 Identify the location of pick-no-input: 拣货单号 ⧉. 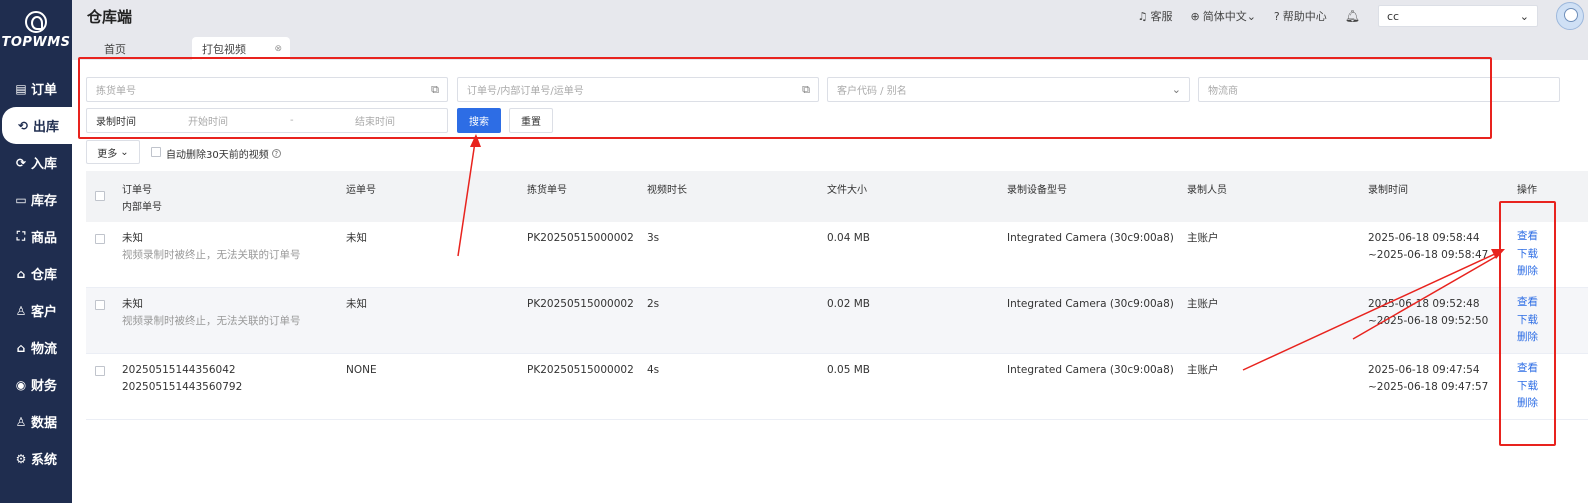
(267, 89).